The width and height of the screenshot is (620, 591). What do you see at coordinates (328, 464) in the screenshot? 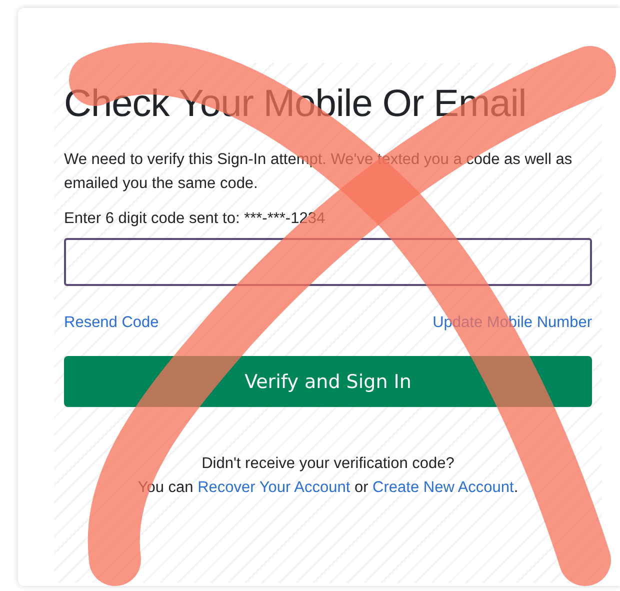
I see `footer-prompt: Didn't receive your verification code?` at bounding box center [328, 464].